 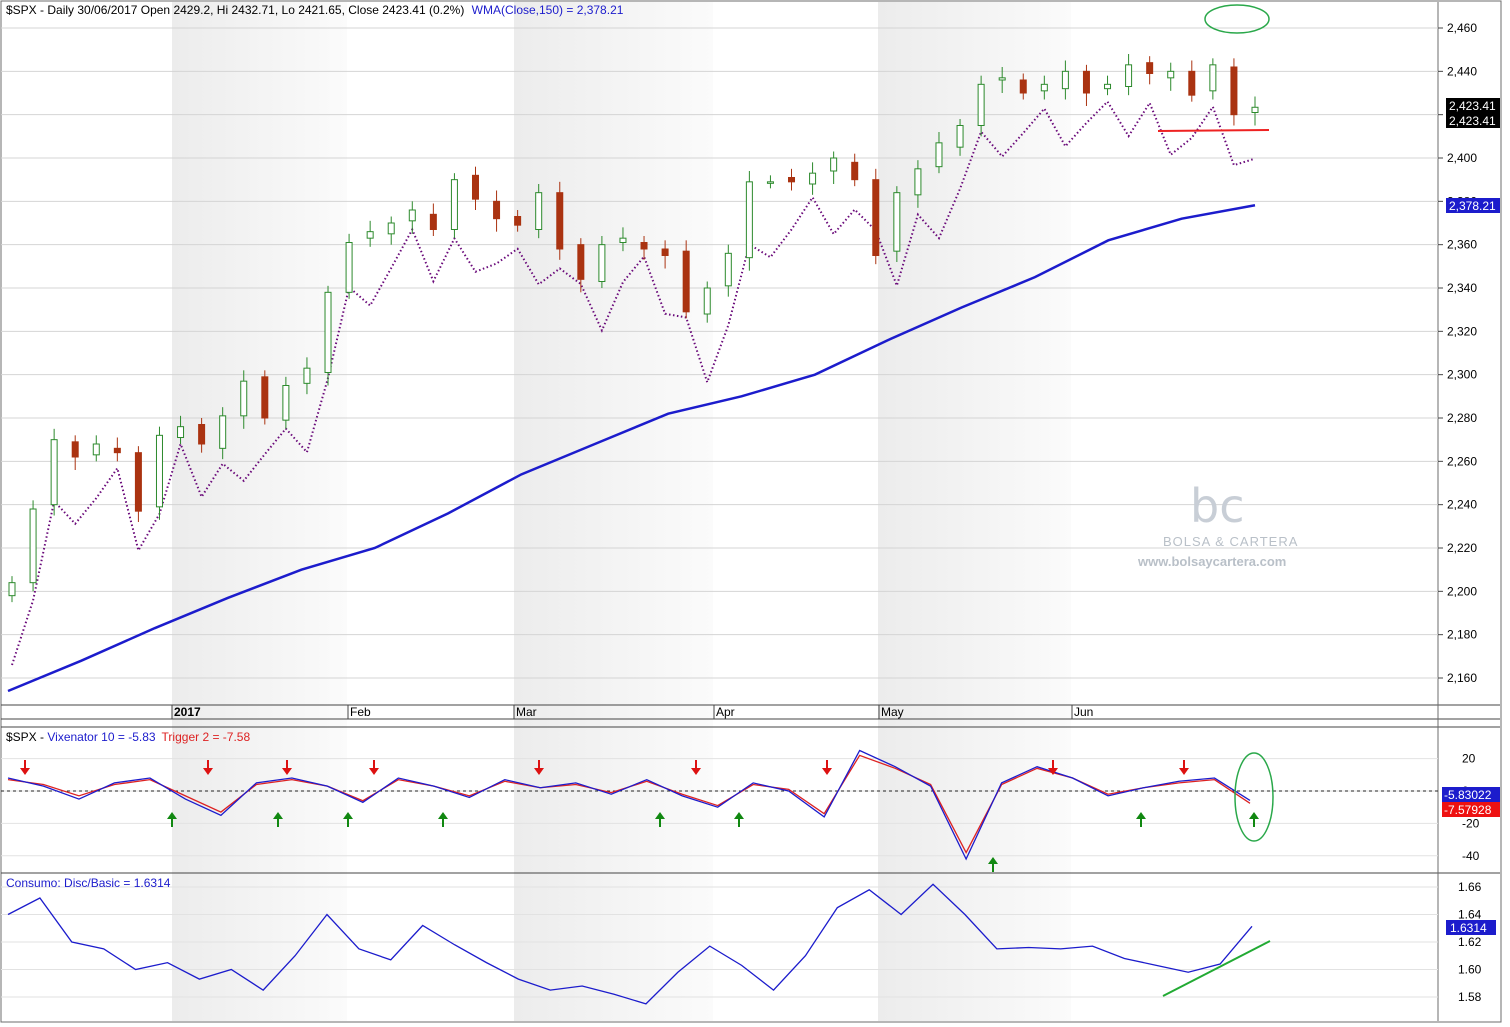 I want to click on price-tick-label: 2,300, so click(x=1462, y=375).